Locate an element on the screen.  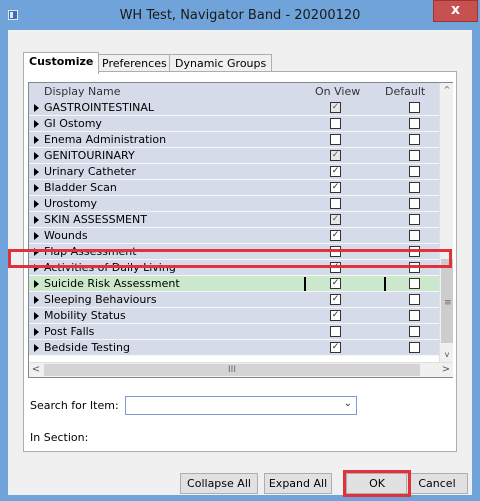
row-label: Post Falls is located at coordinates (69, 331).